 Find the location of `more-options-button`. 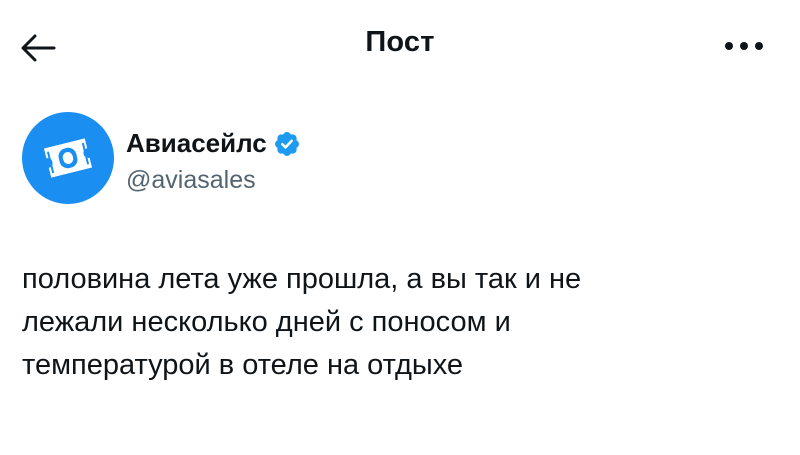

more-options-button is located at coordinates (744, 46).